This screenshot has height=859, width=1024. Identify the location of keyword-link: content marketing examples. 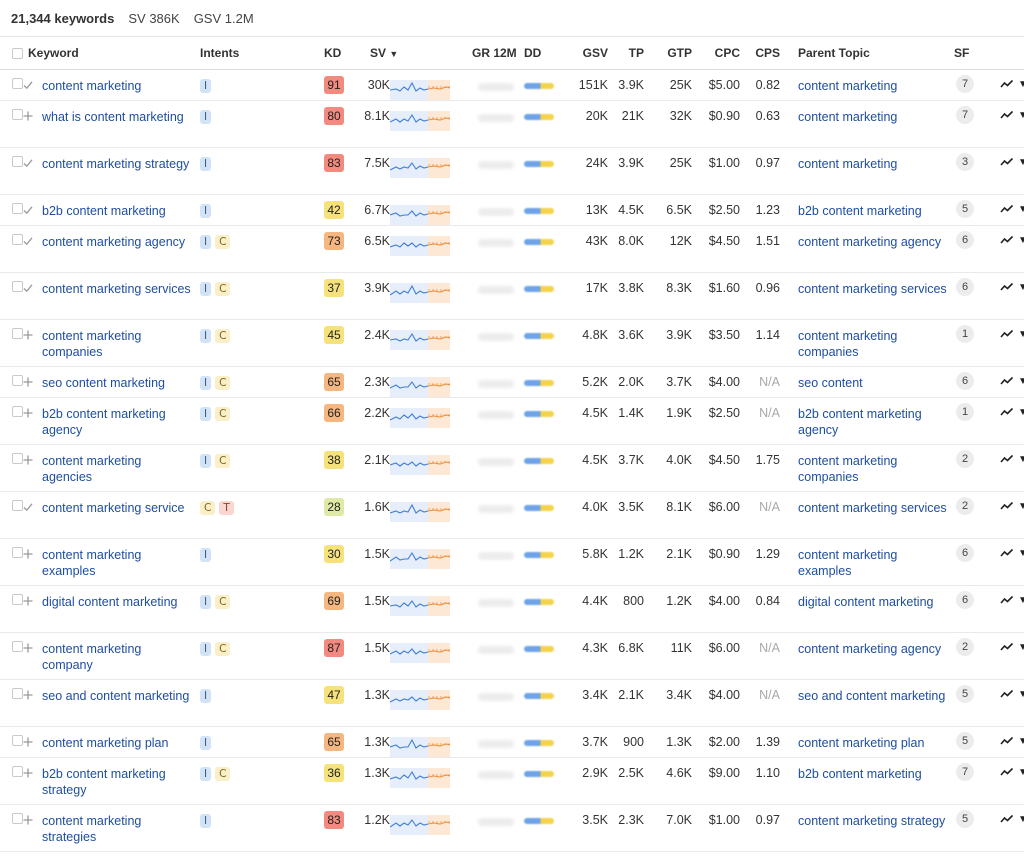
(121, 563).